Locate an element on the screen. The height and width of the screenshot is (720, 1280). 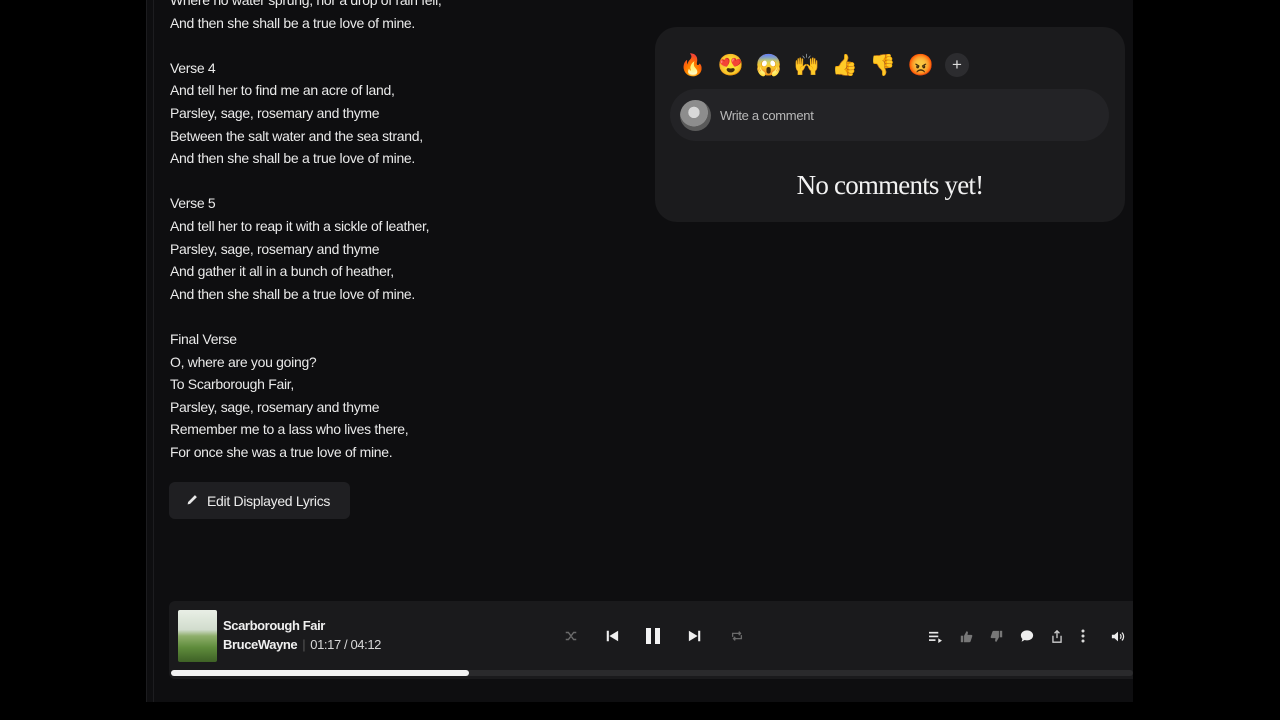
no-comments-message: No comments yet! is located at coordinates (890, 185).